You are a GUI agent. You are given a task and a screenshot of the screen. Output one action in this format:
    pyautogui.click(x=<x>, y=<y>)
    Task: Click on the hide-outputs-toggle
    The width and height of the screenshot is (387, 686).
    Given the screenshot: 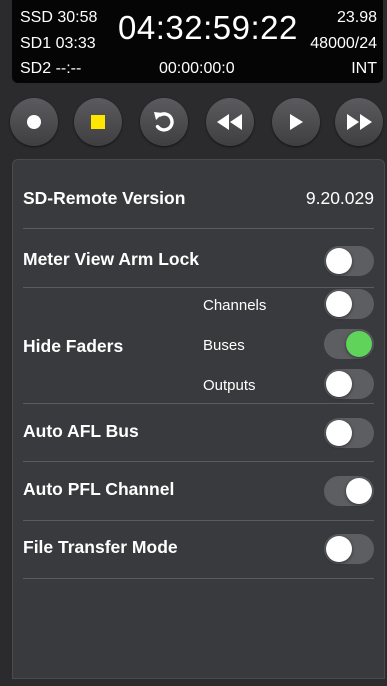 What is the action you would take?
    pyautogui.click(x=349, y=384)
    